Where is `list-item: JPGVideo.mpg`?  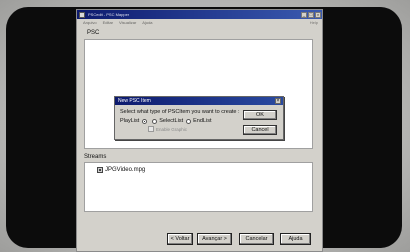 list-item: JPGVideo.mpg is located at coordinates (121, 170).